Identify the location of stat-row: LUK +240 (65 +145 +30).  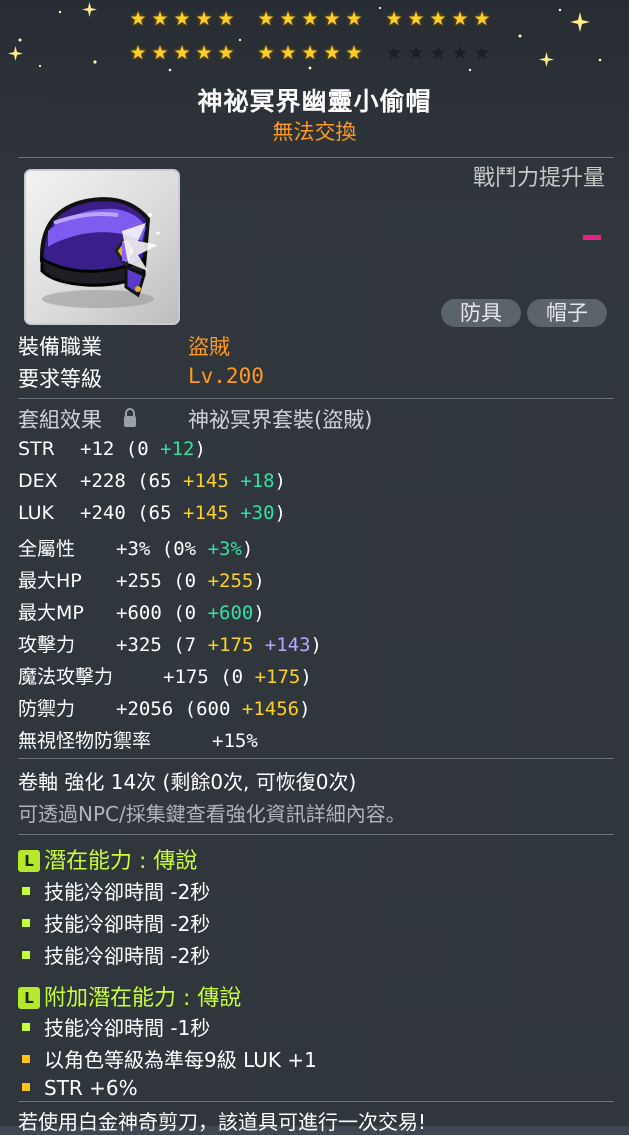
(152, 513).